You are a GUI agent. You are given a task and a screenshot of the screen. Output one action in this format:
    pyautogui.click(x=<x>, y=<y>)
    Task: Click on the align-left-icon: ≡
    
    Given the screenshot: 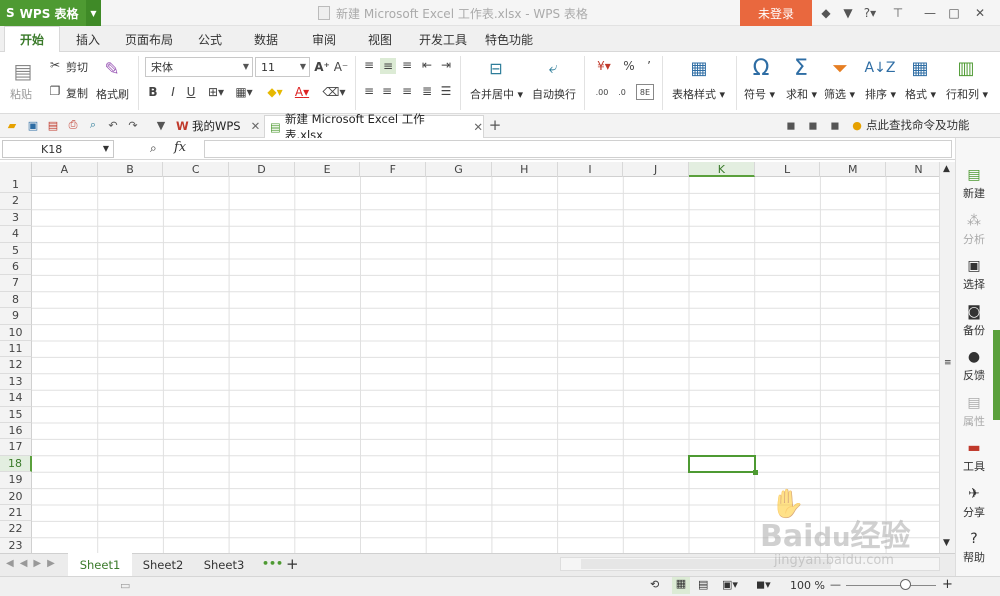 What is the action you would take?
    pyautogui.click(x=369, y=91)
    